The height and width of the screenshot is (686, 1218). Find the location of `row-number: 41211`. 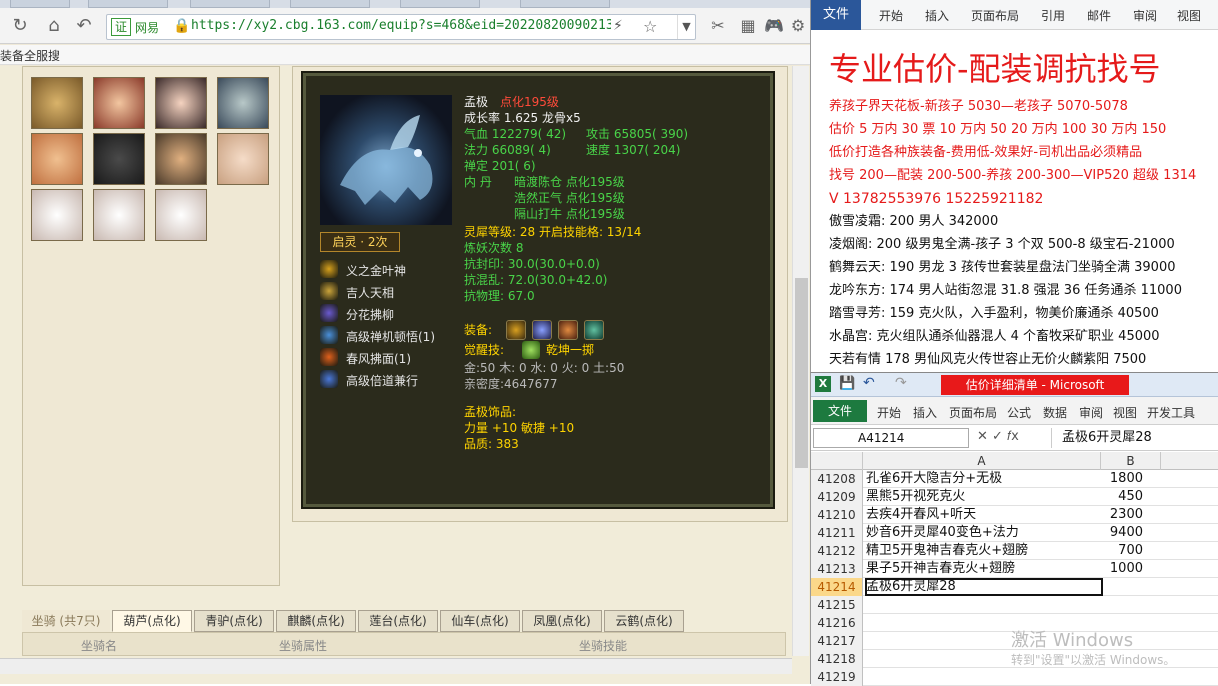

row-number: 41211 is located at coordinates (837, 533).